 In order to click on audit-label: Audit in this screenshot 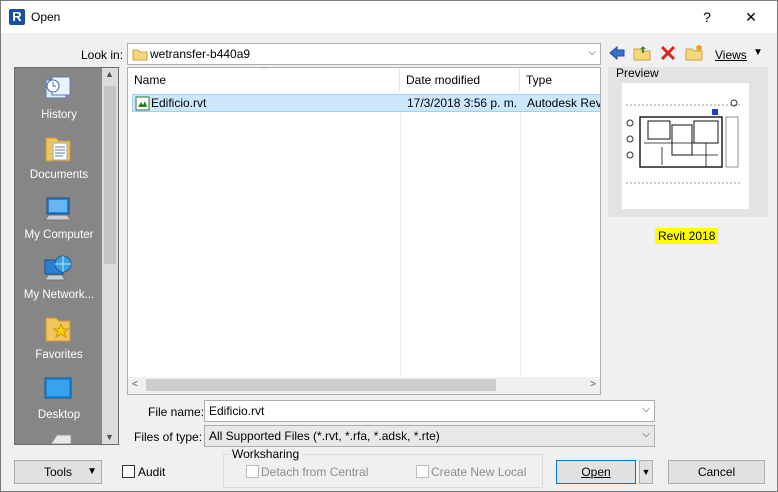, I will do `click(152, 472)`.